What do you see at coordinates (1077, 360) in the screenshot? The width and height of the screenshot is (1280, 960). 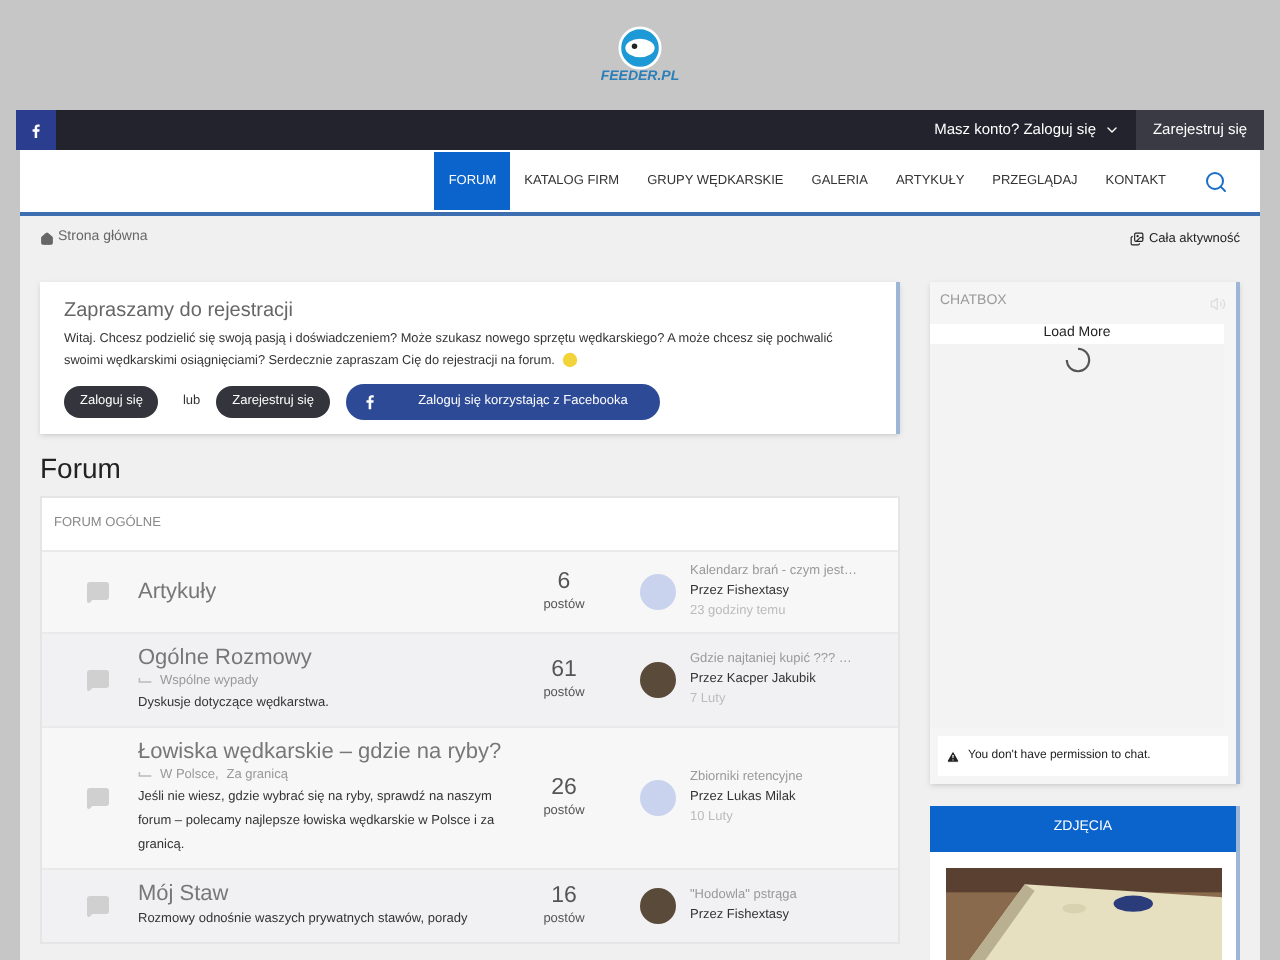 I see `loading-spinner-icon` at bounding box center [1077, 360].